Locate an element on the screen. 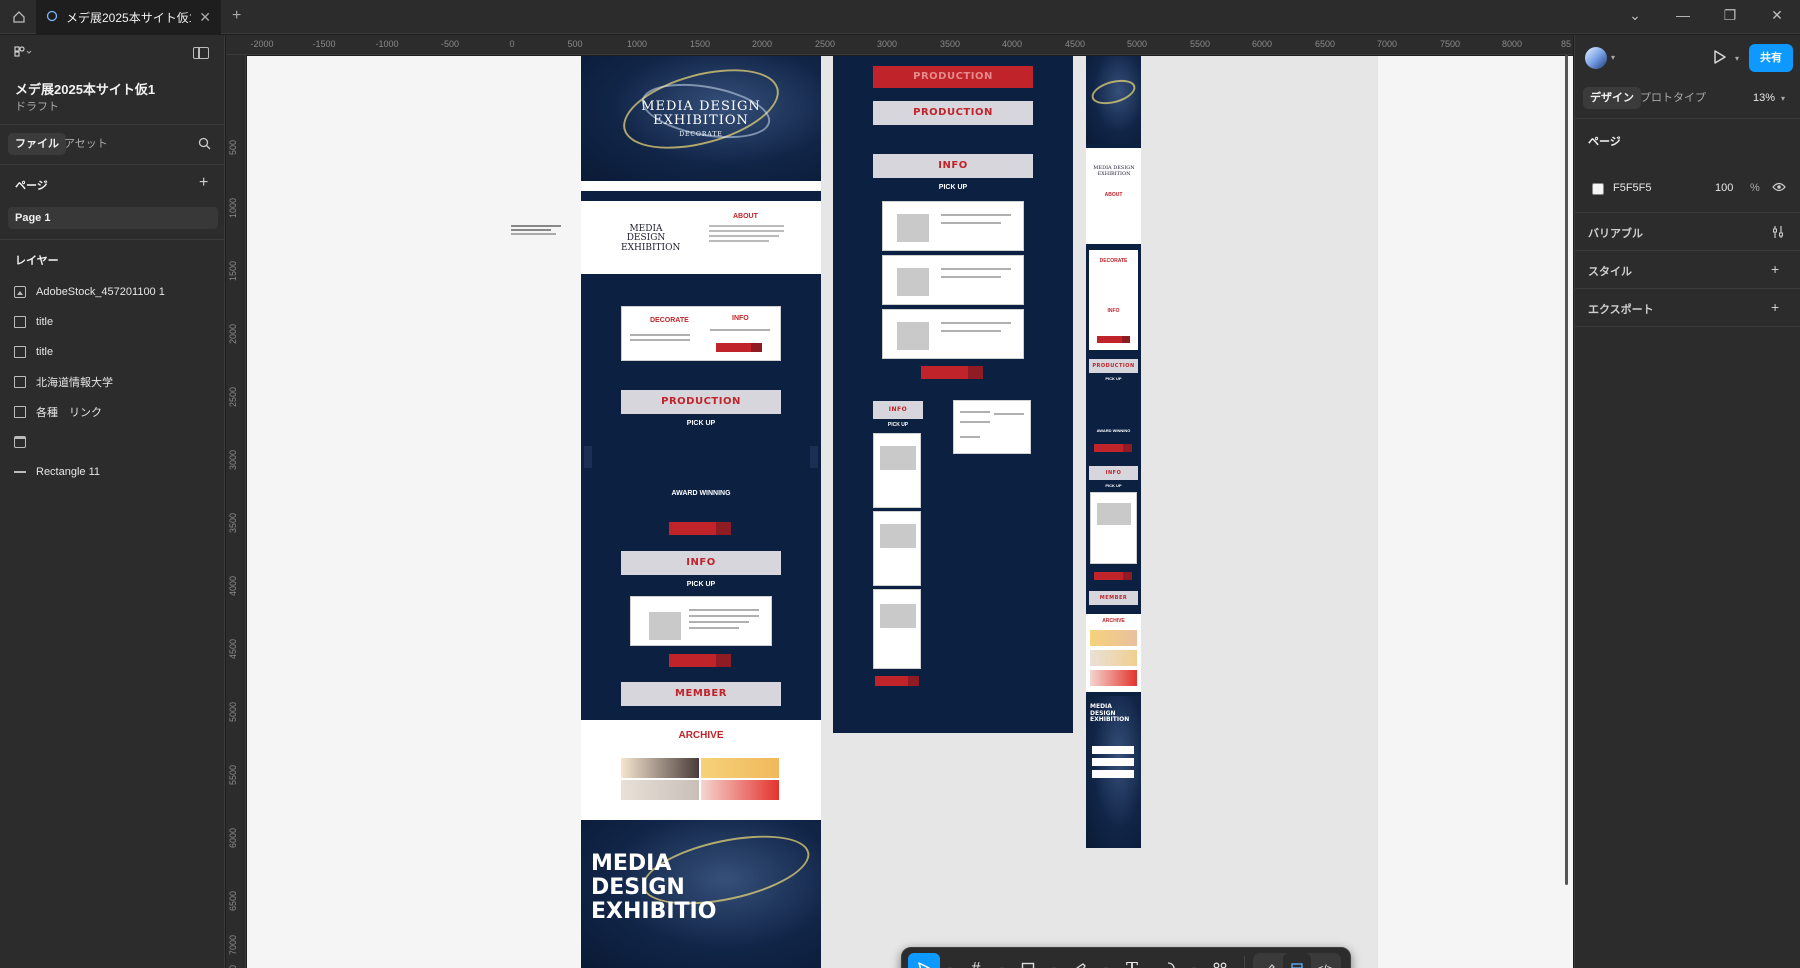  add-page-icon: + is located at coordinates (203, 183).